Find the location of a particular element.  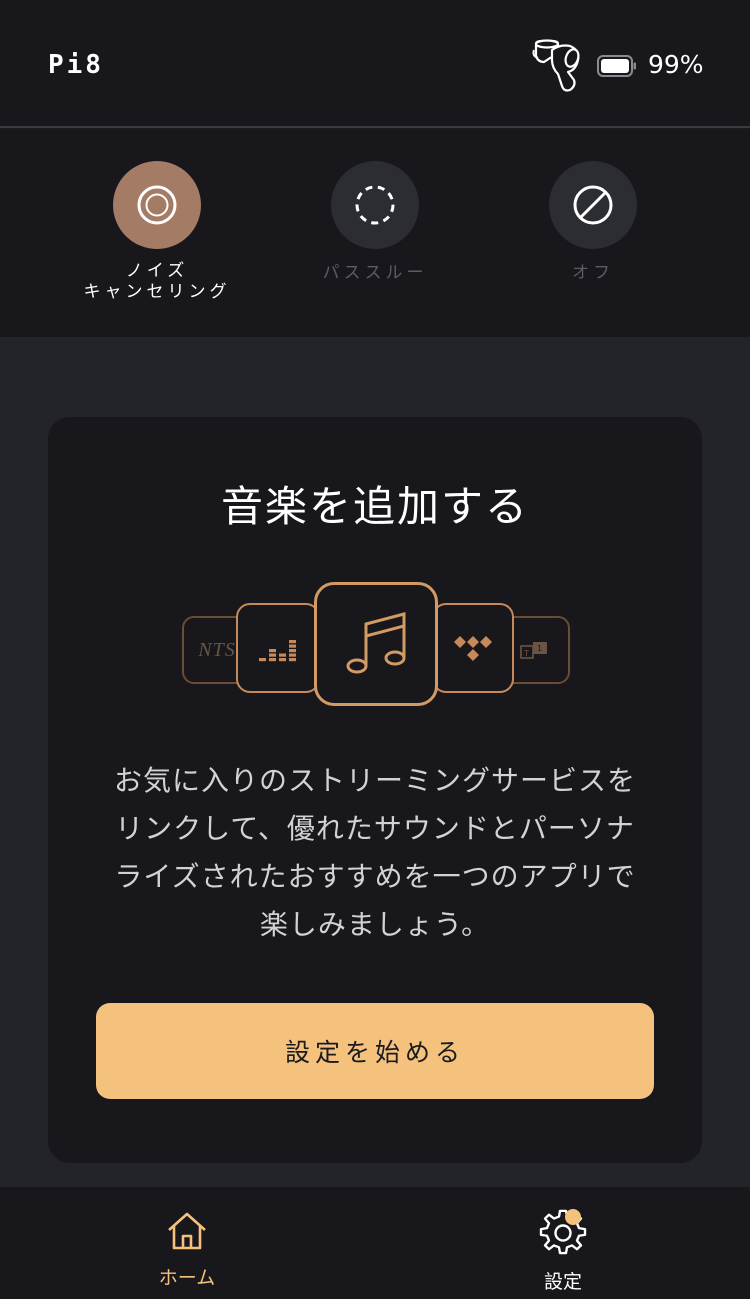

nav-settings: 設定 is located at coordinates (563, 1251).